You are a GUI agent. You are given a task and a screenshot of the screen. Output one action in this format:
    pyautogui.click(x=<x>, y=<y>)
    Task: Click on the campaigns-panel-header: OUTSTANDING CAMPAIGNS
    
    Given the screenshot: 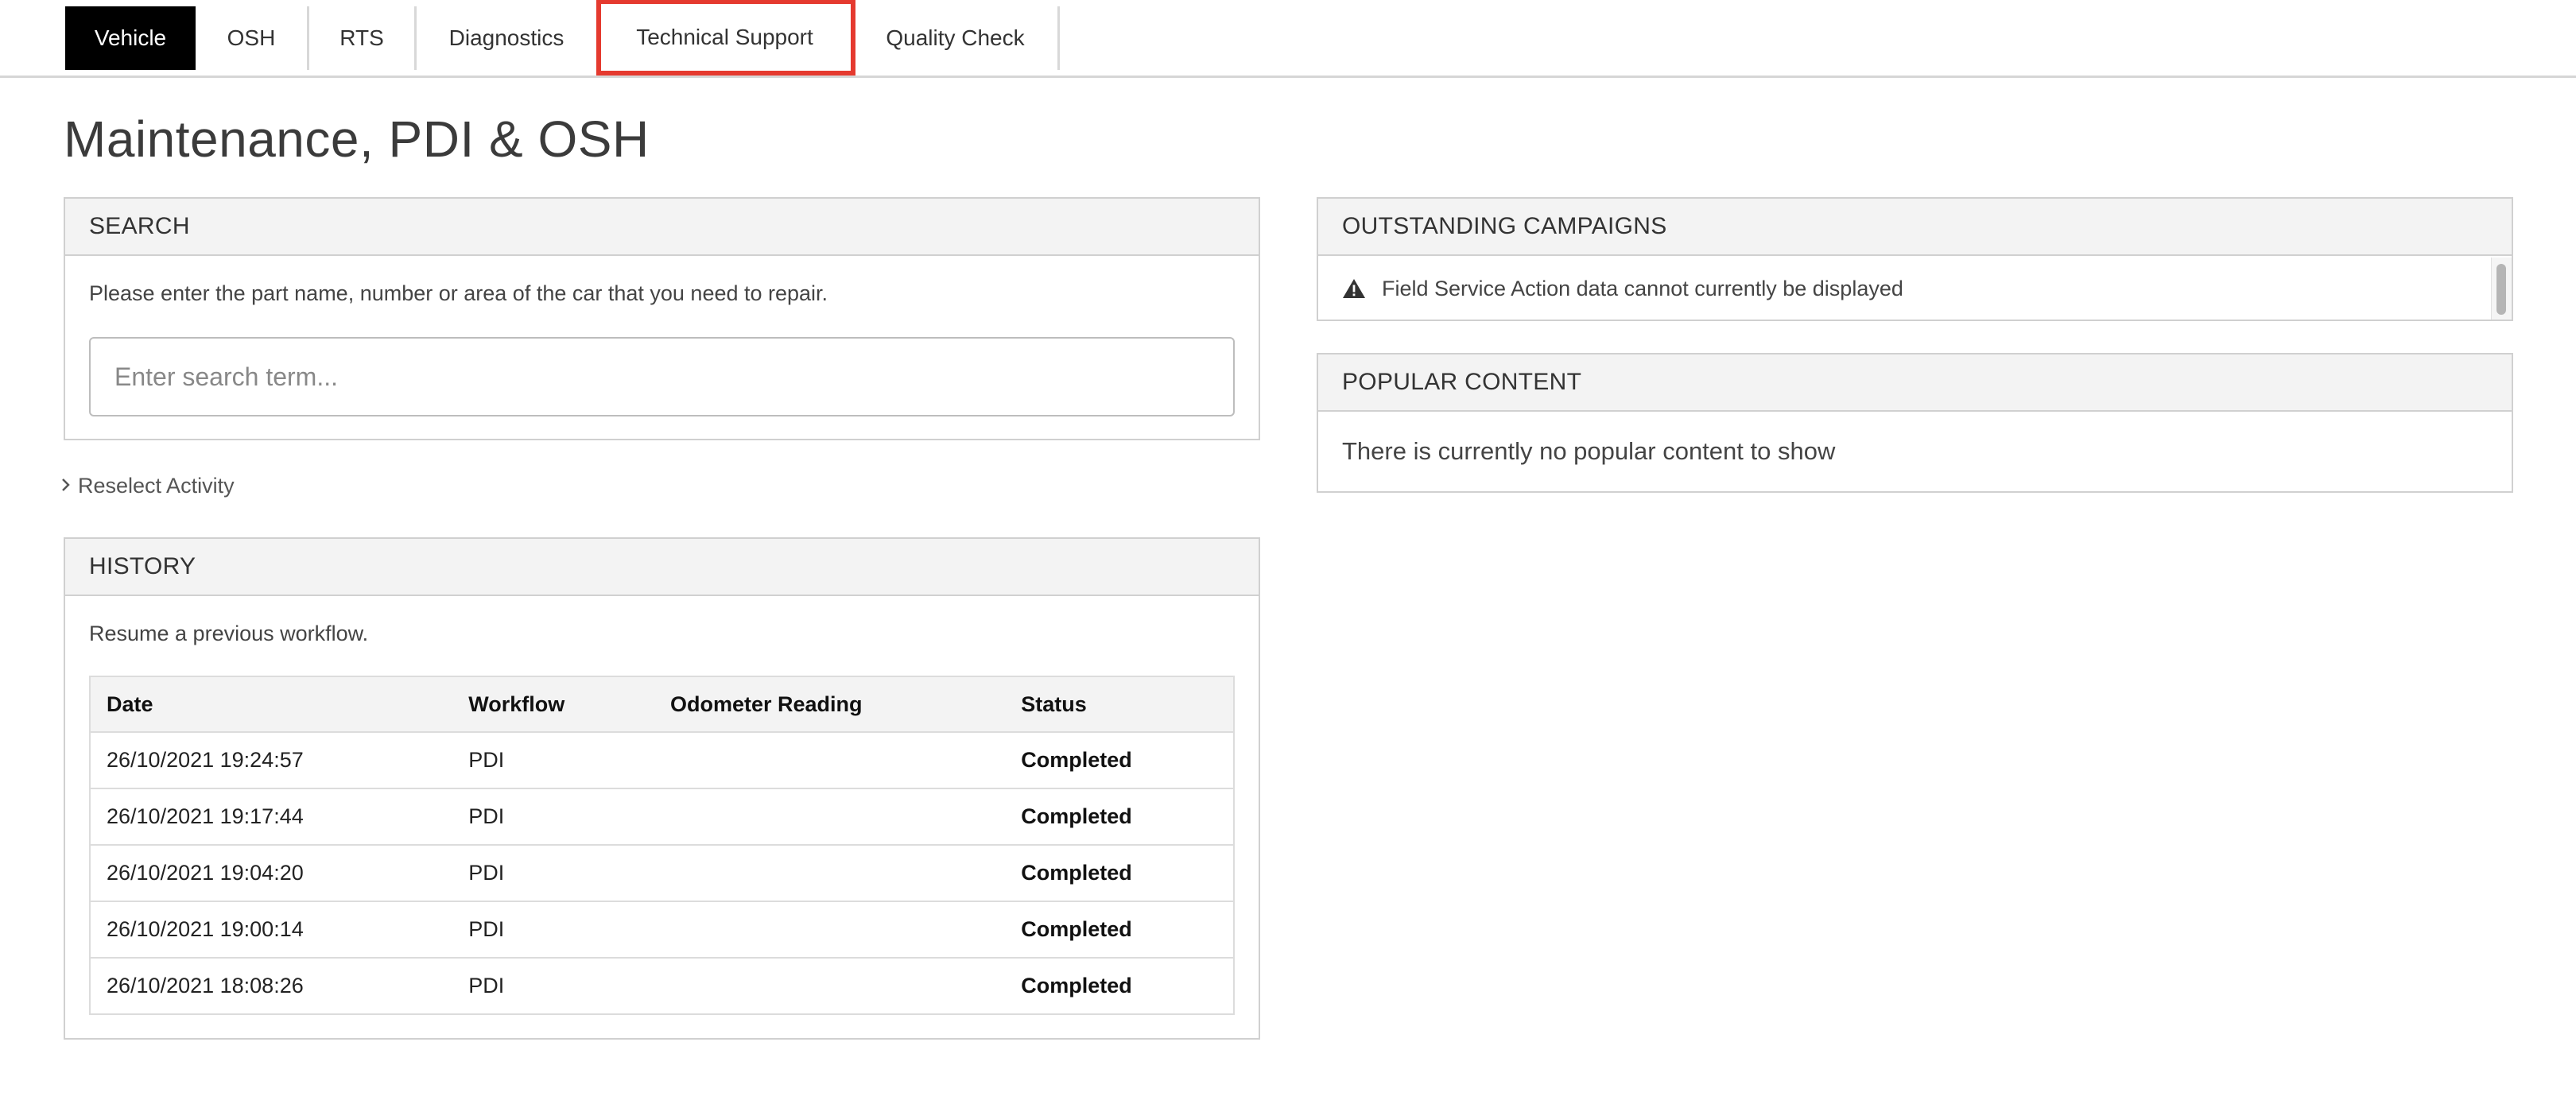 What is the action you would take?
    pyautogui.click(x=1915, y=227)
    